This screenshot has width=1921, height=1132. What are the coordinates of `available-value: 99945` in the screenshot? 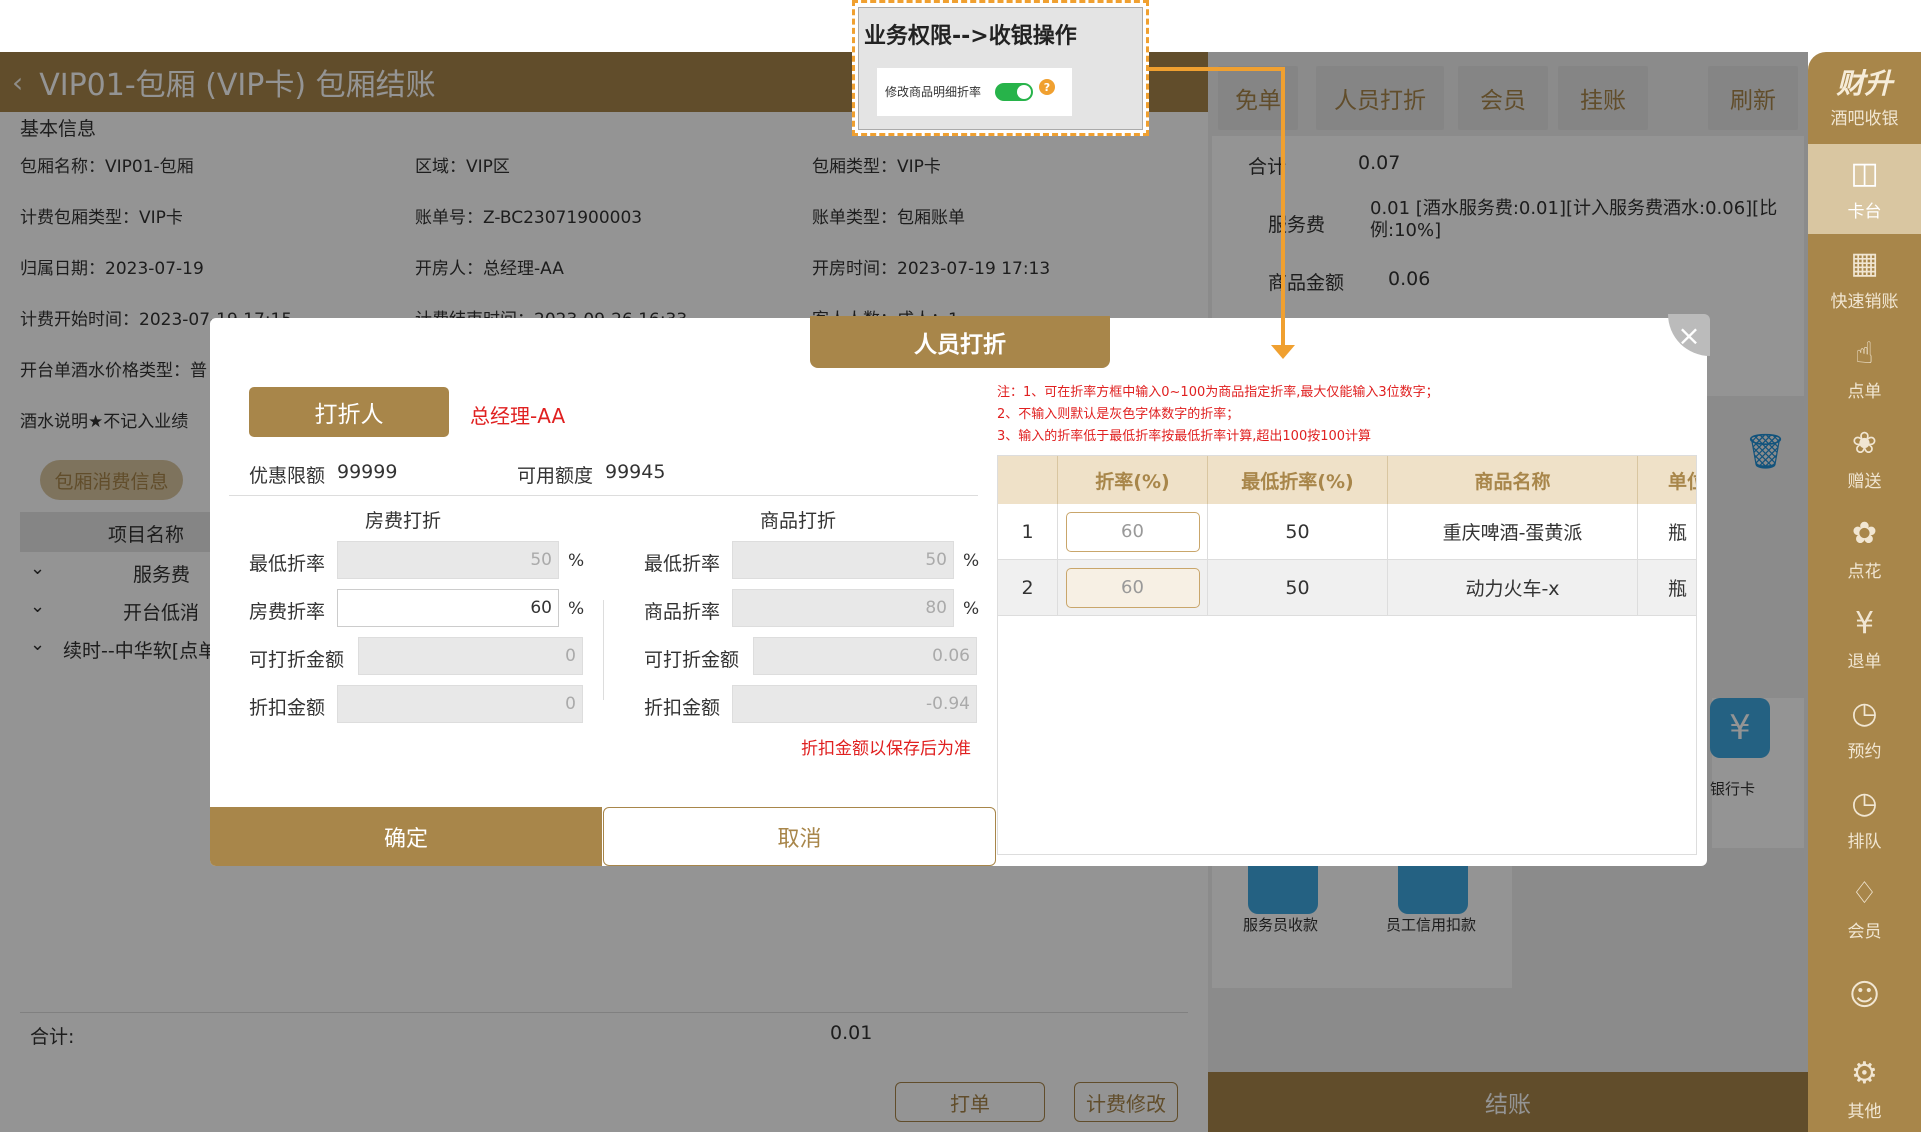 It's located at (635, 472).